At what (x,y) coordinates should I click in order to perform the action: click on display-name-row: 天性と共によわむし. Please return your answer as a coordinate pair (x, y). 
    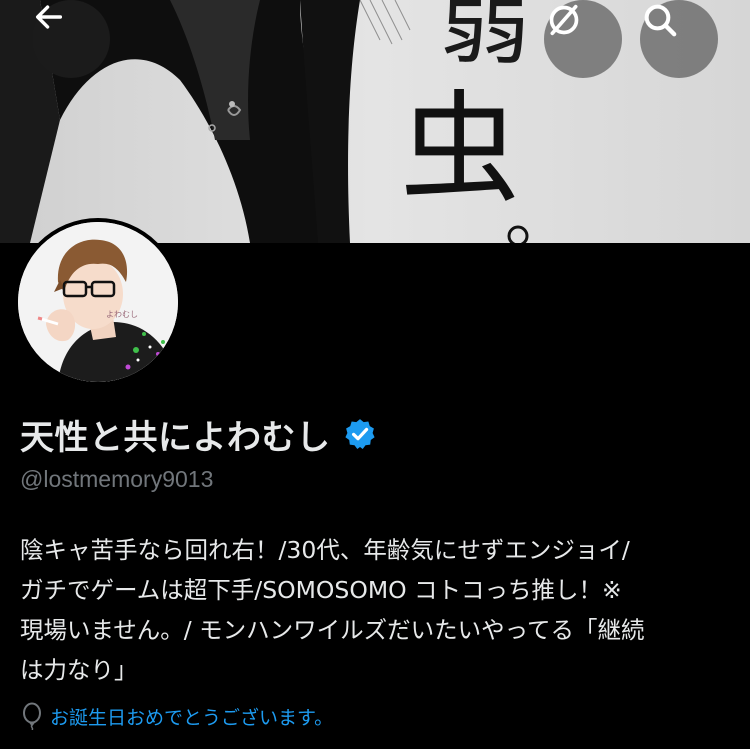
    Looking at the image, I should click on (198, 434).